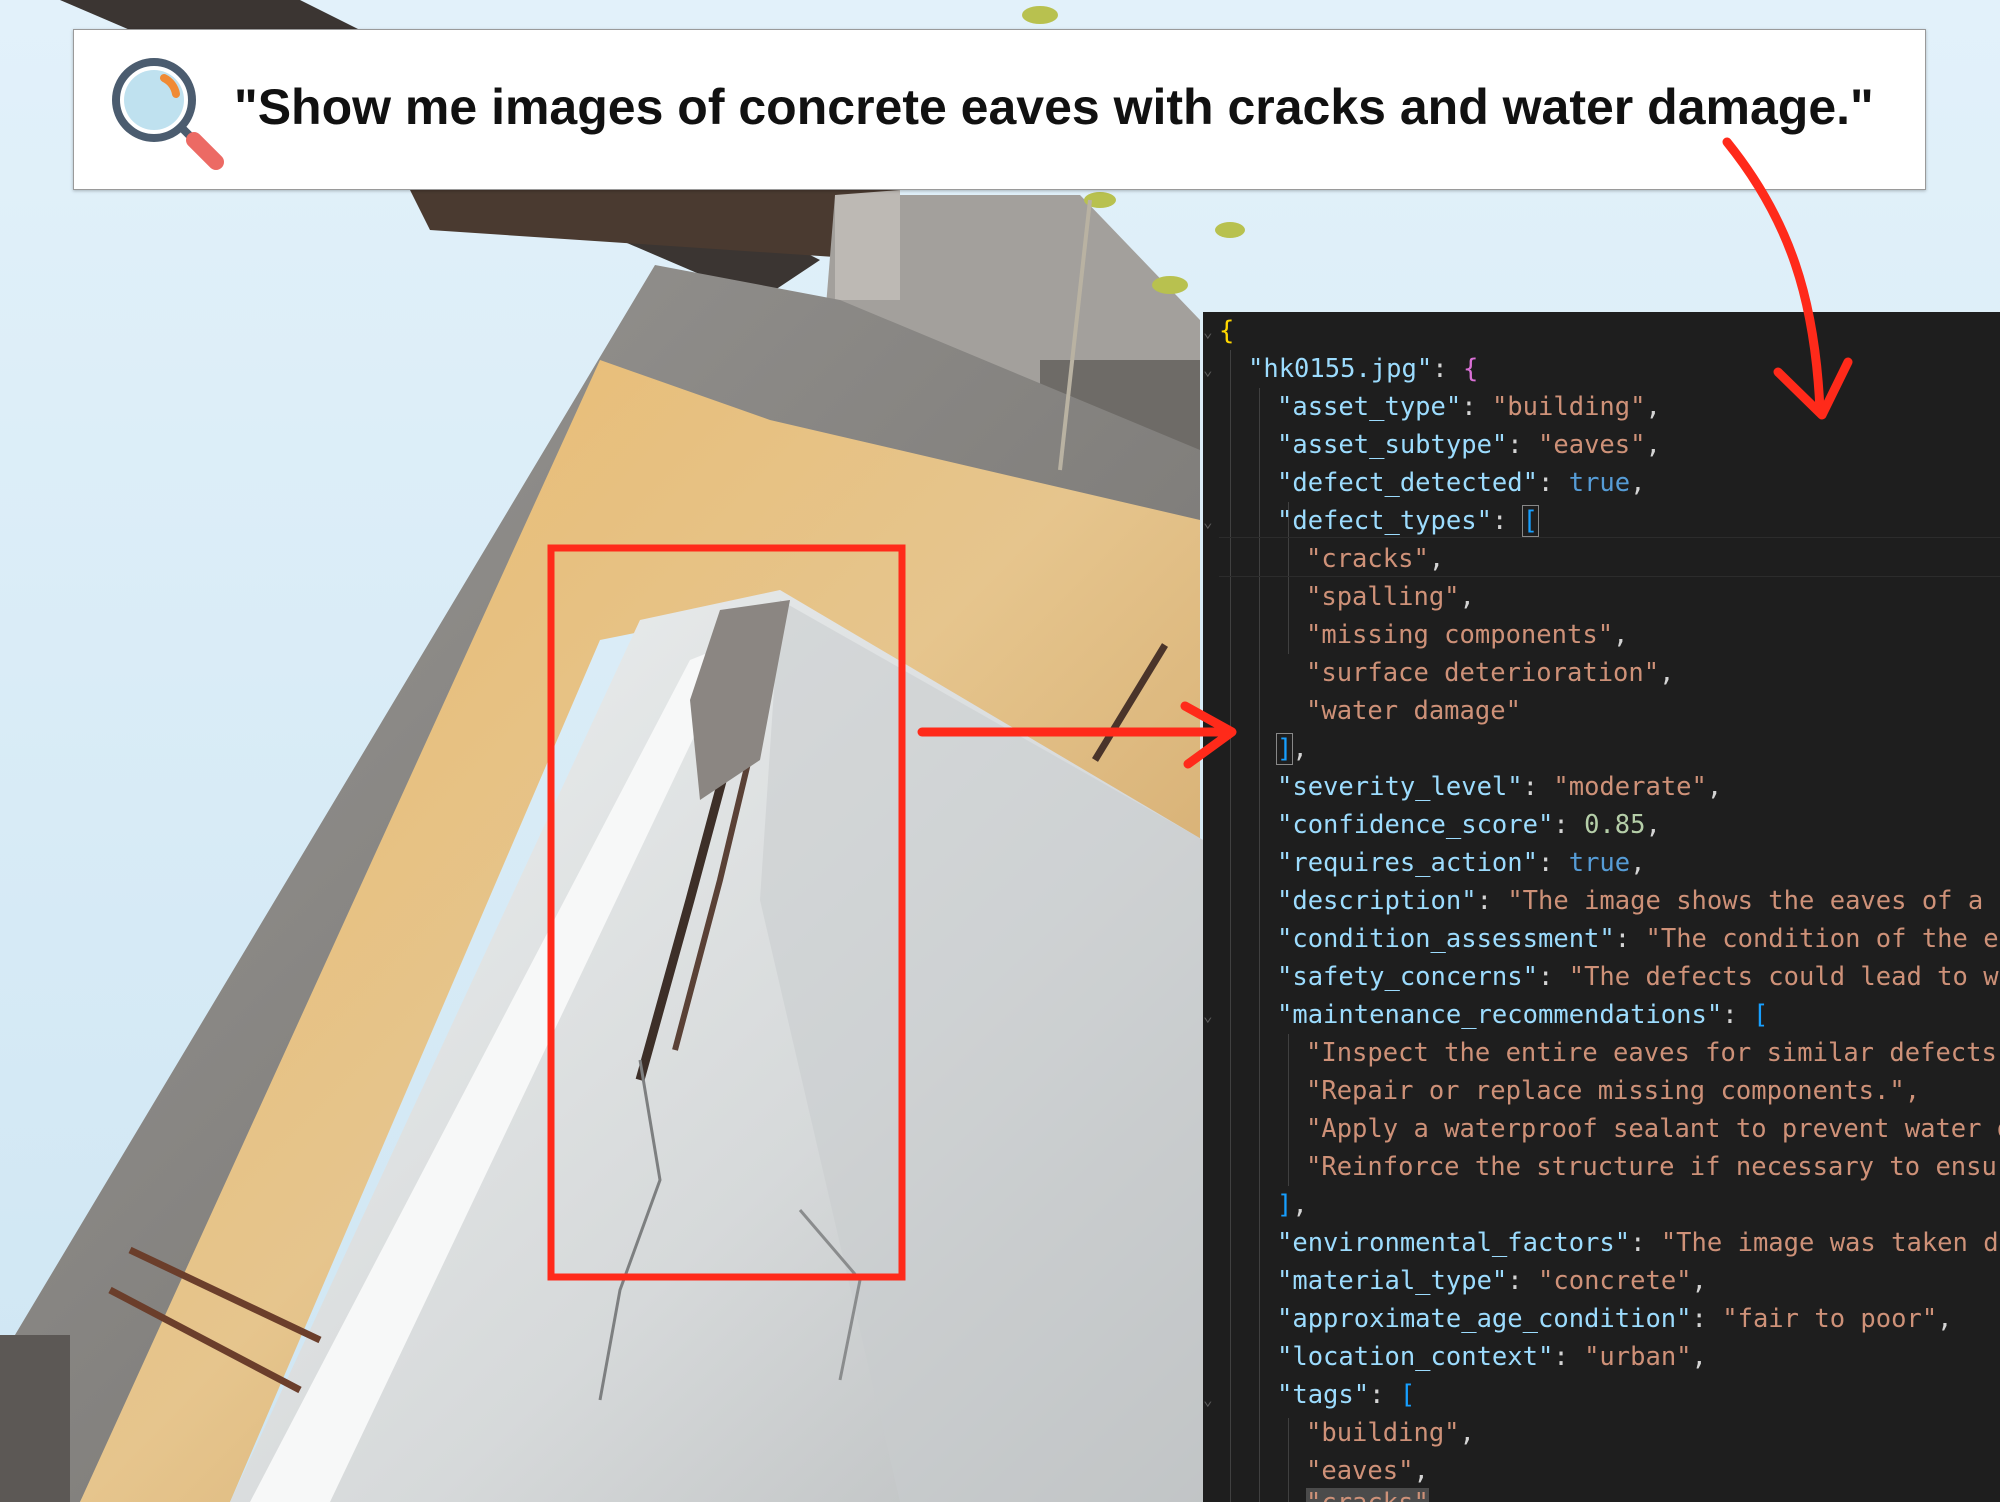 This screenshot has width=2000, height=1502. I want to click on json-list-item: "surface deterioration", so click(1483, 673).